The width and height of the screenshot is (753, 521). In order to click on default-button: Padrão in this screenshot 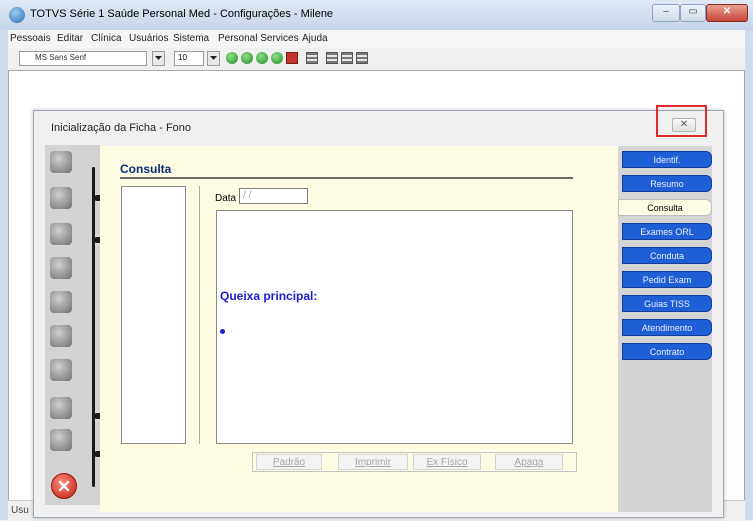, I will do `click(289, 462)`.